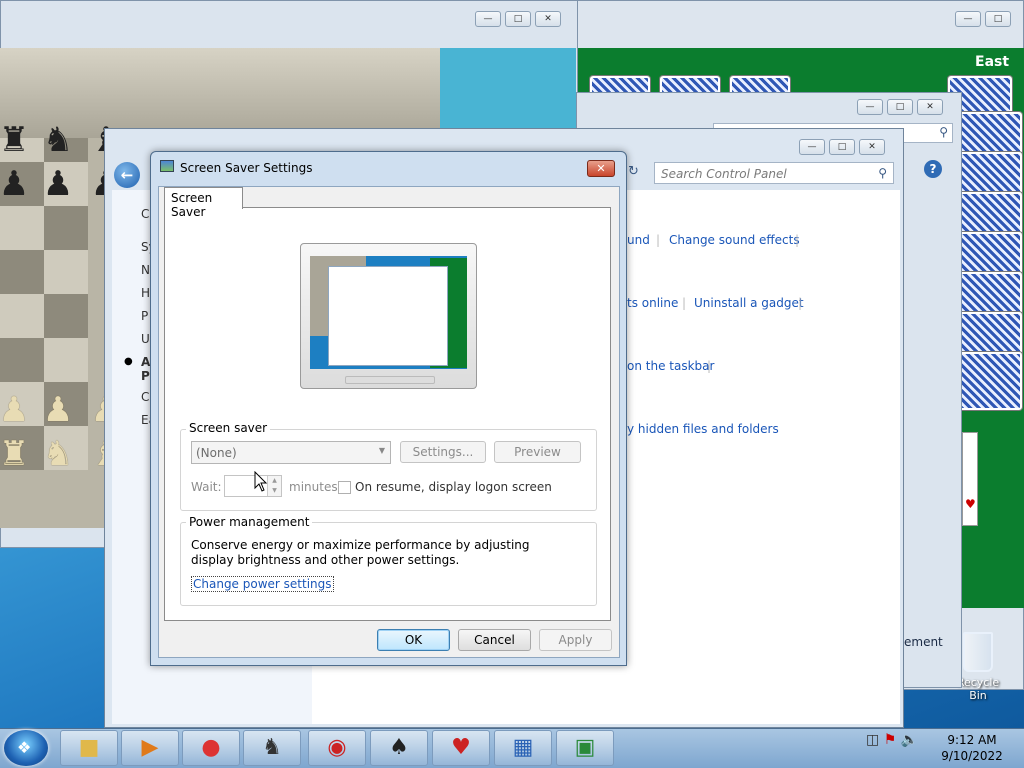 This screenshot has height=768, width=1024. I want to click on refresh-icon: ↻, so click(633, 171).